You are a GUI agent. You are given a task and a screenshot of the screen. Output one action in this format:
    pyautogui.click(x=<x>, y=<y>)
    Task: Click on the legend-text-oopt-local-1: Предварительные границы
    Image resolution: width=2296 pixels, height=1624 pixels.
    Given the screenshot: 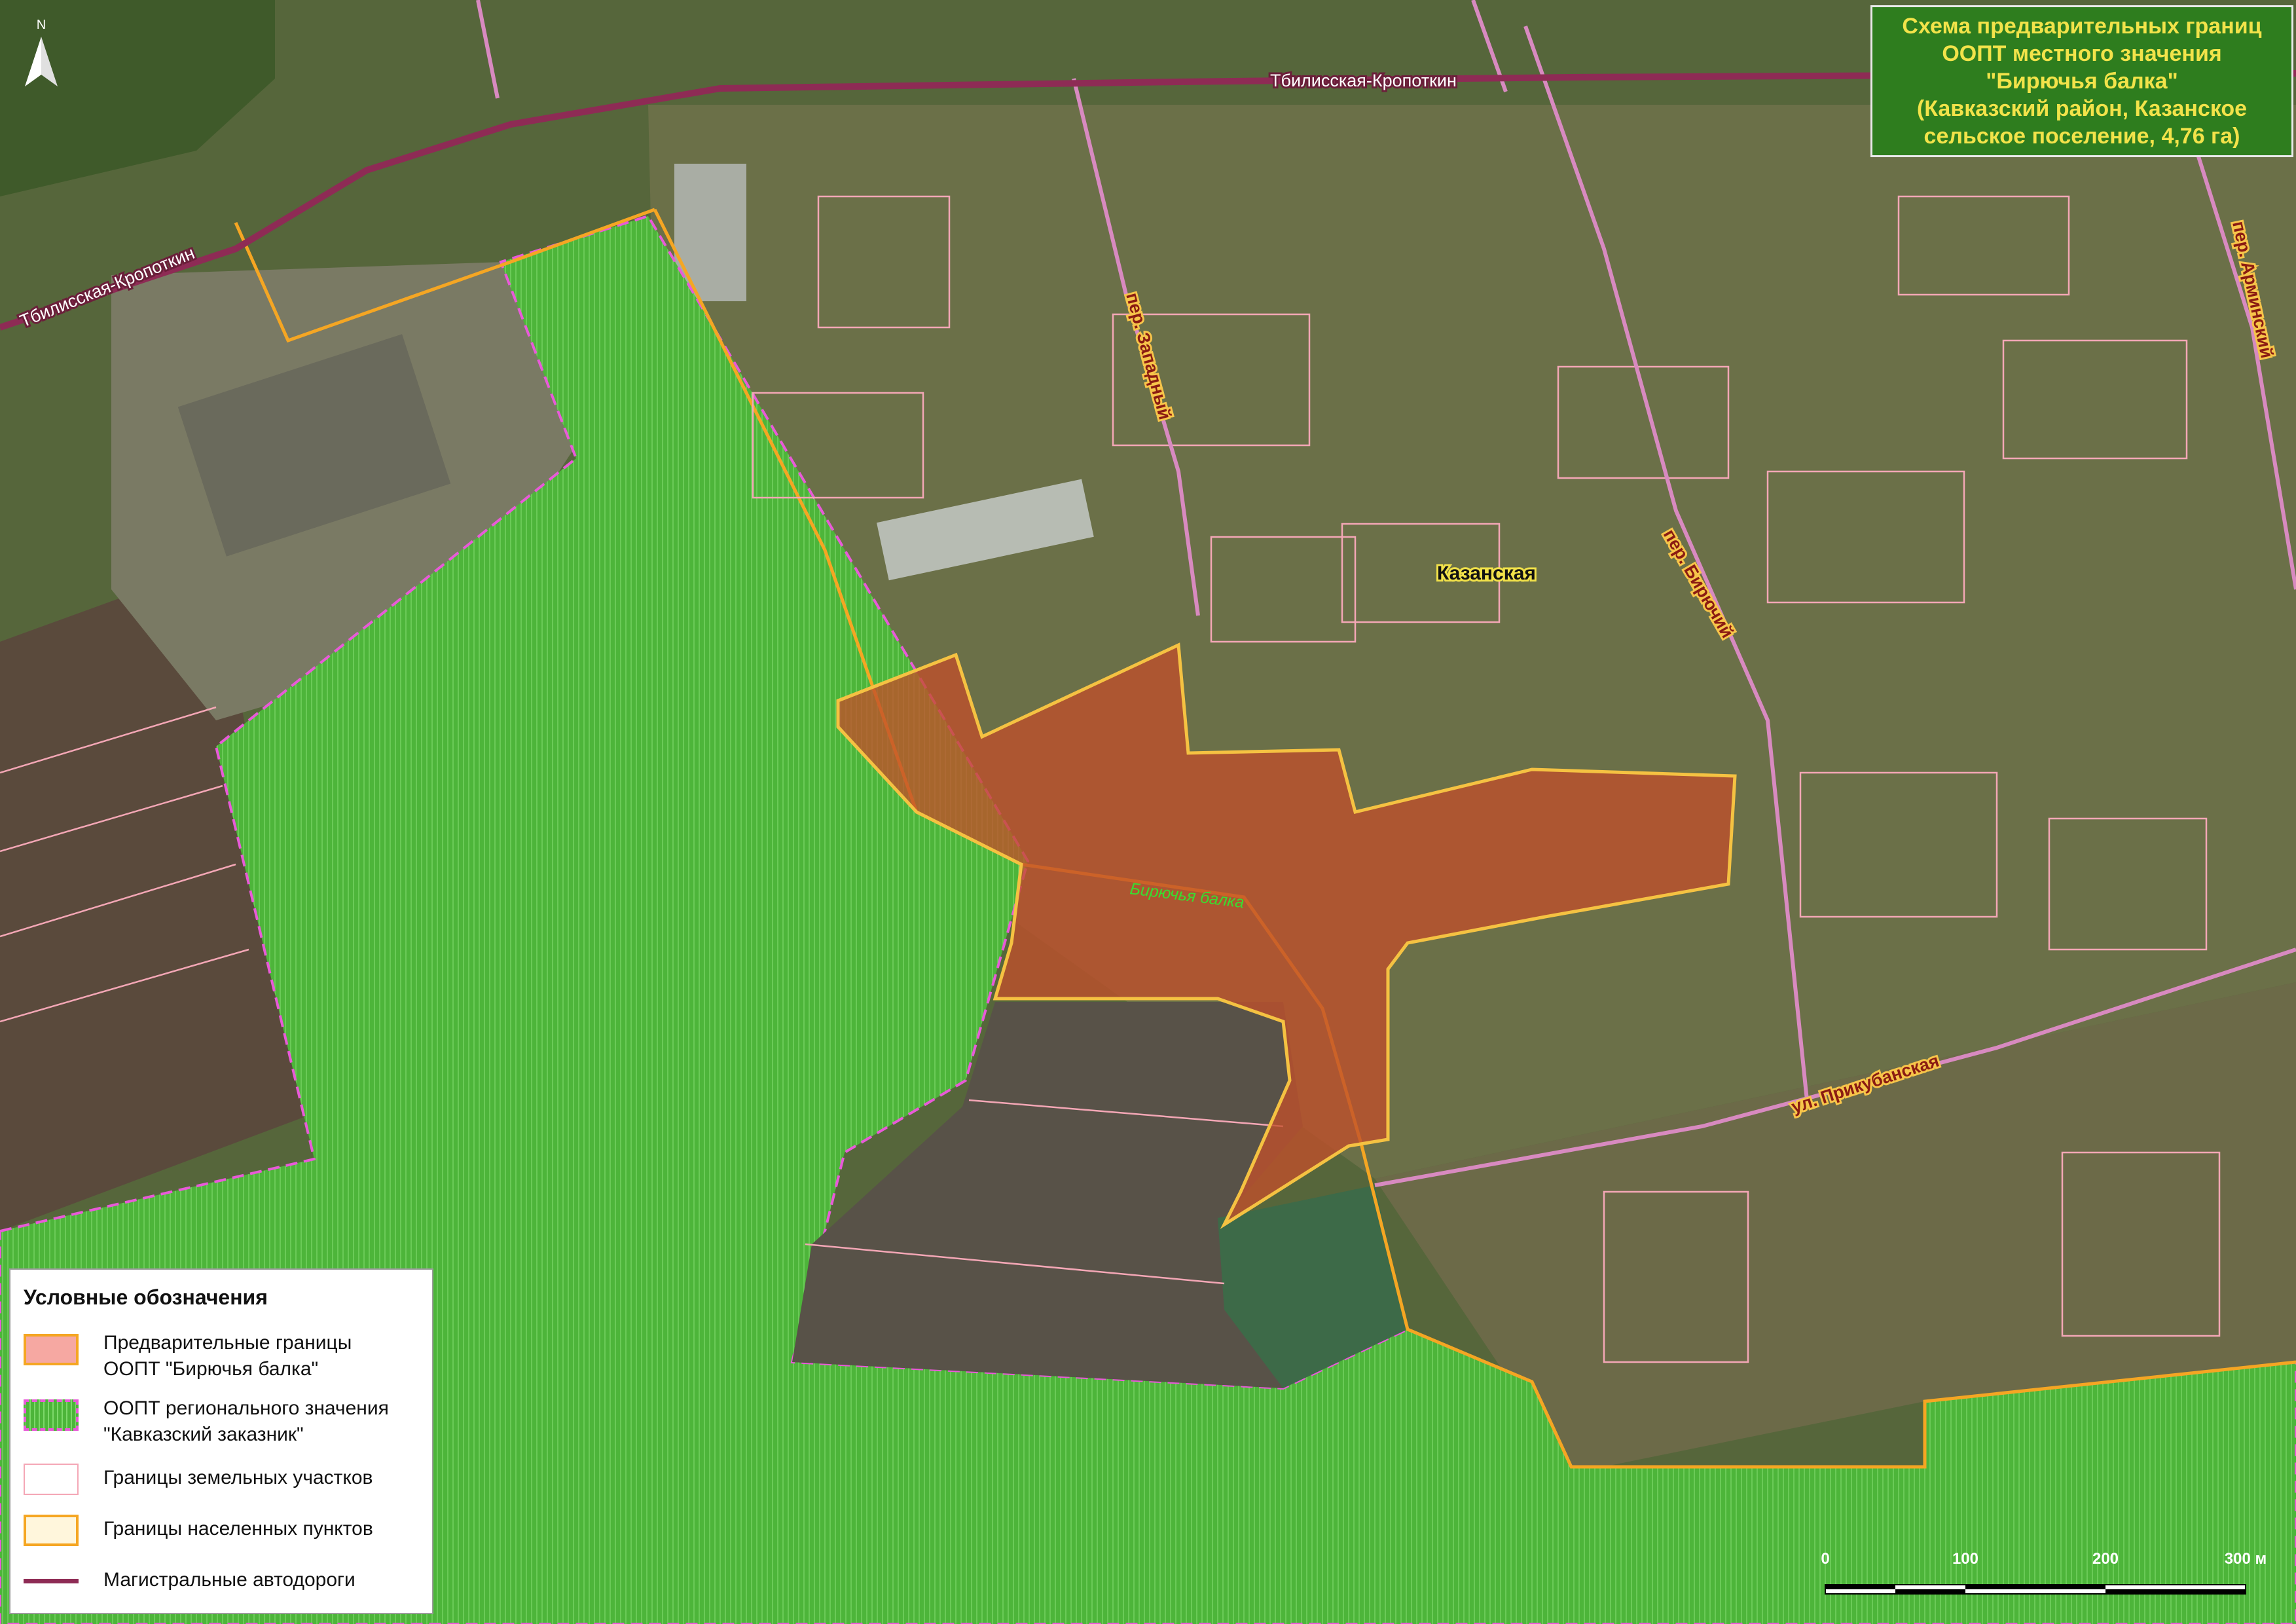 What is the action you would take?
    pyautogui.click(x=227, y=1343)
    